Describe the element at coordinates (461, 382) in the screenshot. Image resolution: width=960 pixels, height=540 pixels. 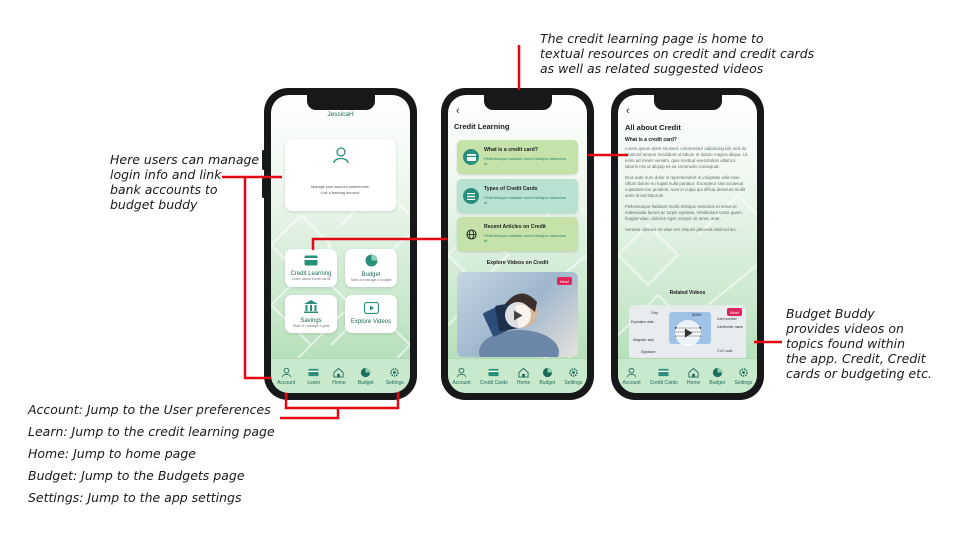
I see `nav-label: Account` at that location.